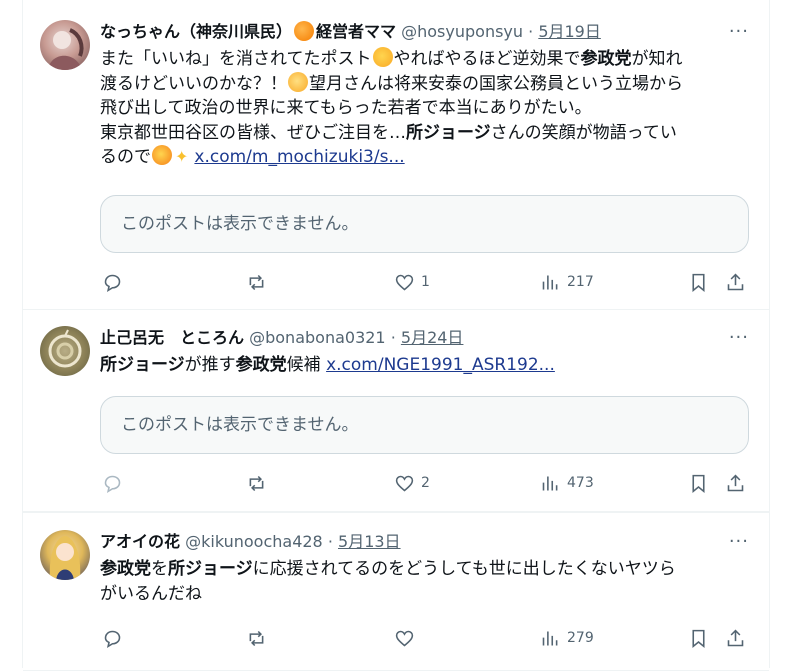 The height and width of the screenshot is (671, 795). I want to click on user-handle: @hosyuponsyu, so click(462, 31).